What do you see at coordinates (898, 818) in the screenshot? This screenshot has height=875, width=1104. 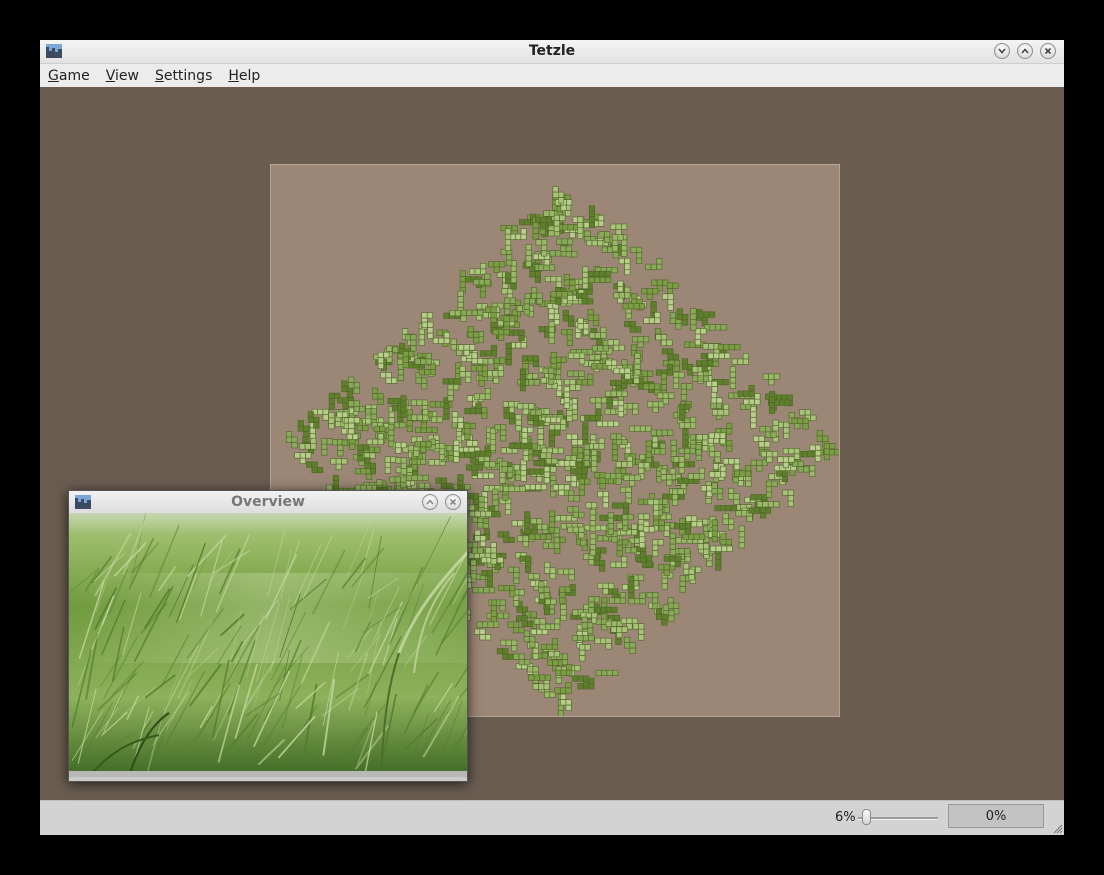 I see `zoom-slider` at bounding box center [898, 818].